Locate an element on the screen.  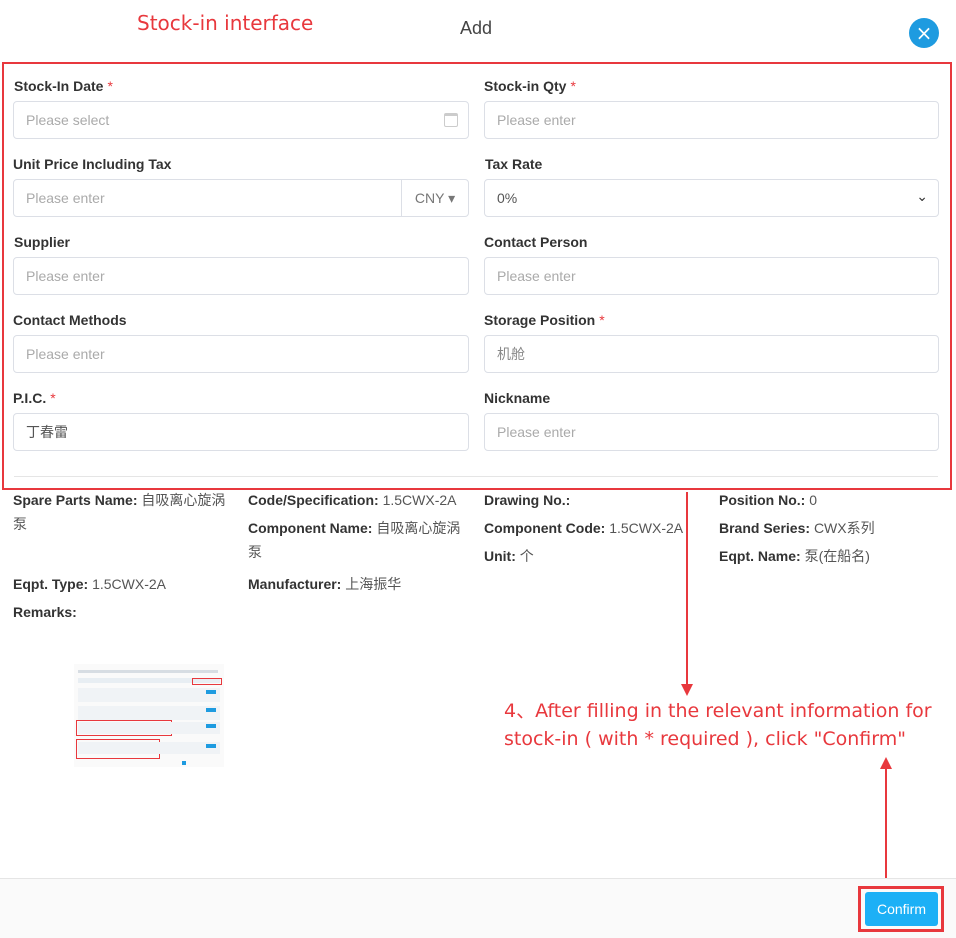
drawing-no: Drawing No.: is located at coordinates (527, 500).